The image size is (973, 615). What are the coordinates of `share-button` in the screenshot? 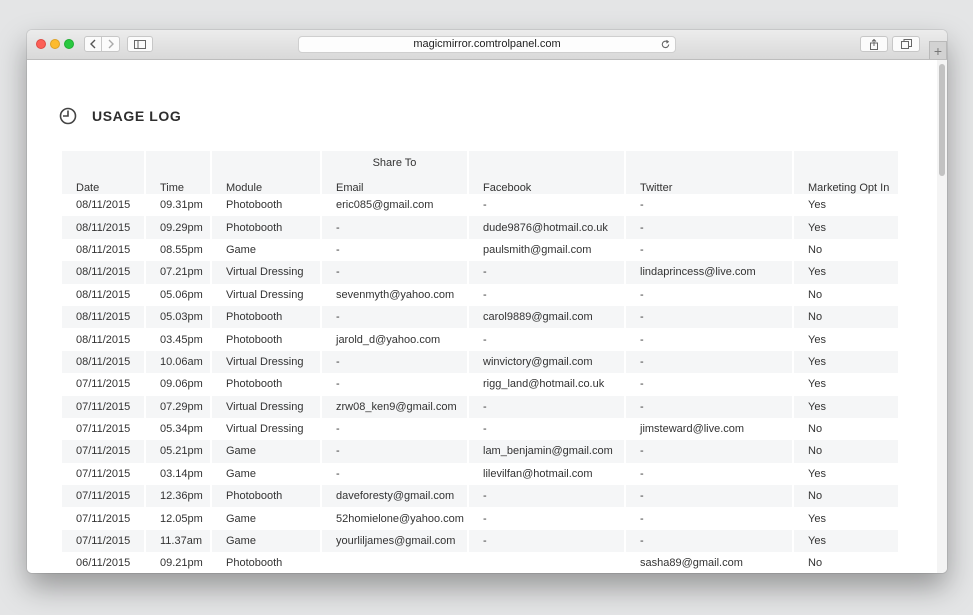 It's located at (874, 44).